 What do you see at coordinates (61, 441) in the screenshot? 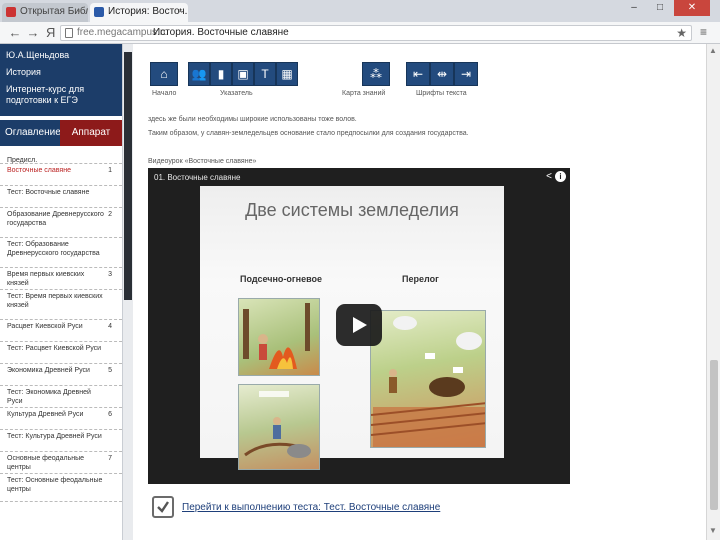
I see `toc-item: Тест: Культура Древней Руси` at bounding box center [61, 441].